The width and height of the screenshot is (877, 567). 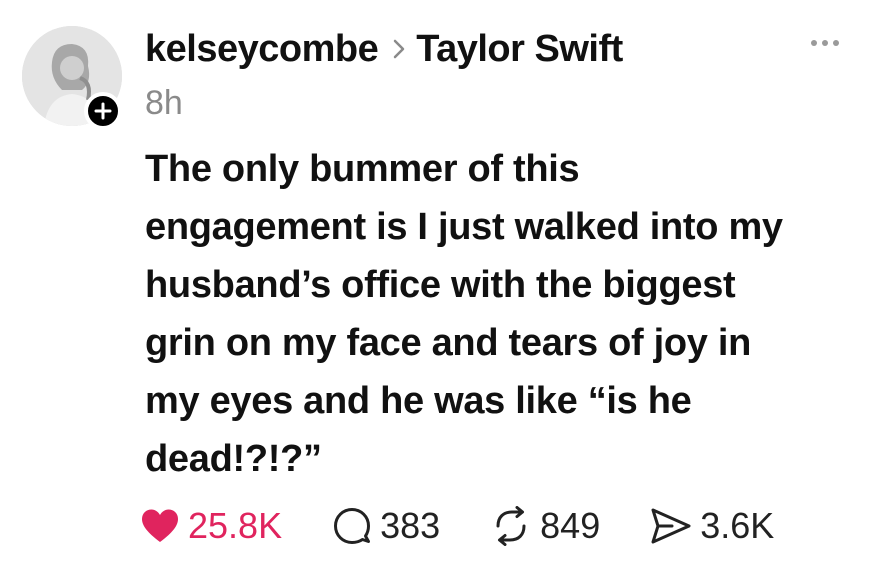 I want to click on plus-icon, so click(x=103, y=111).